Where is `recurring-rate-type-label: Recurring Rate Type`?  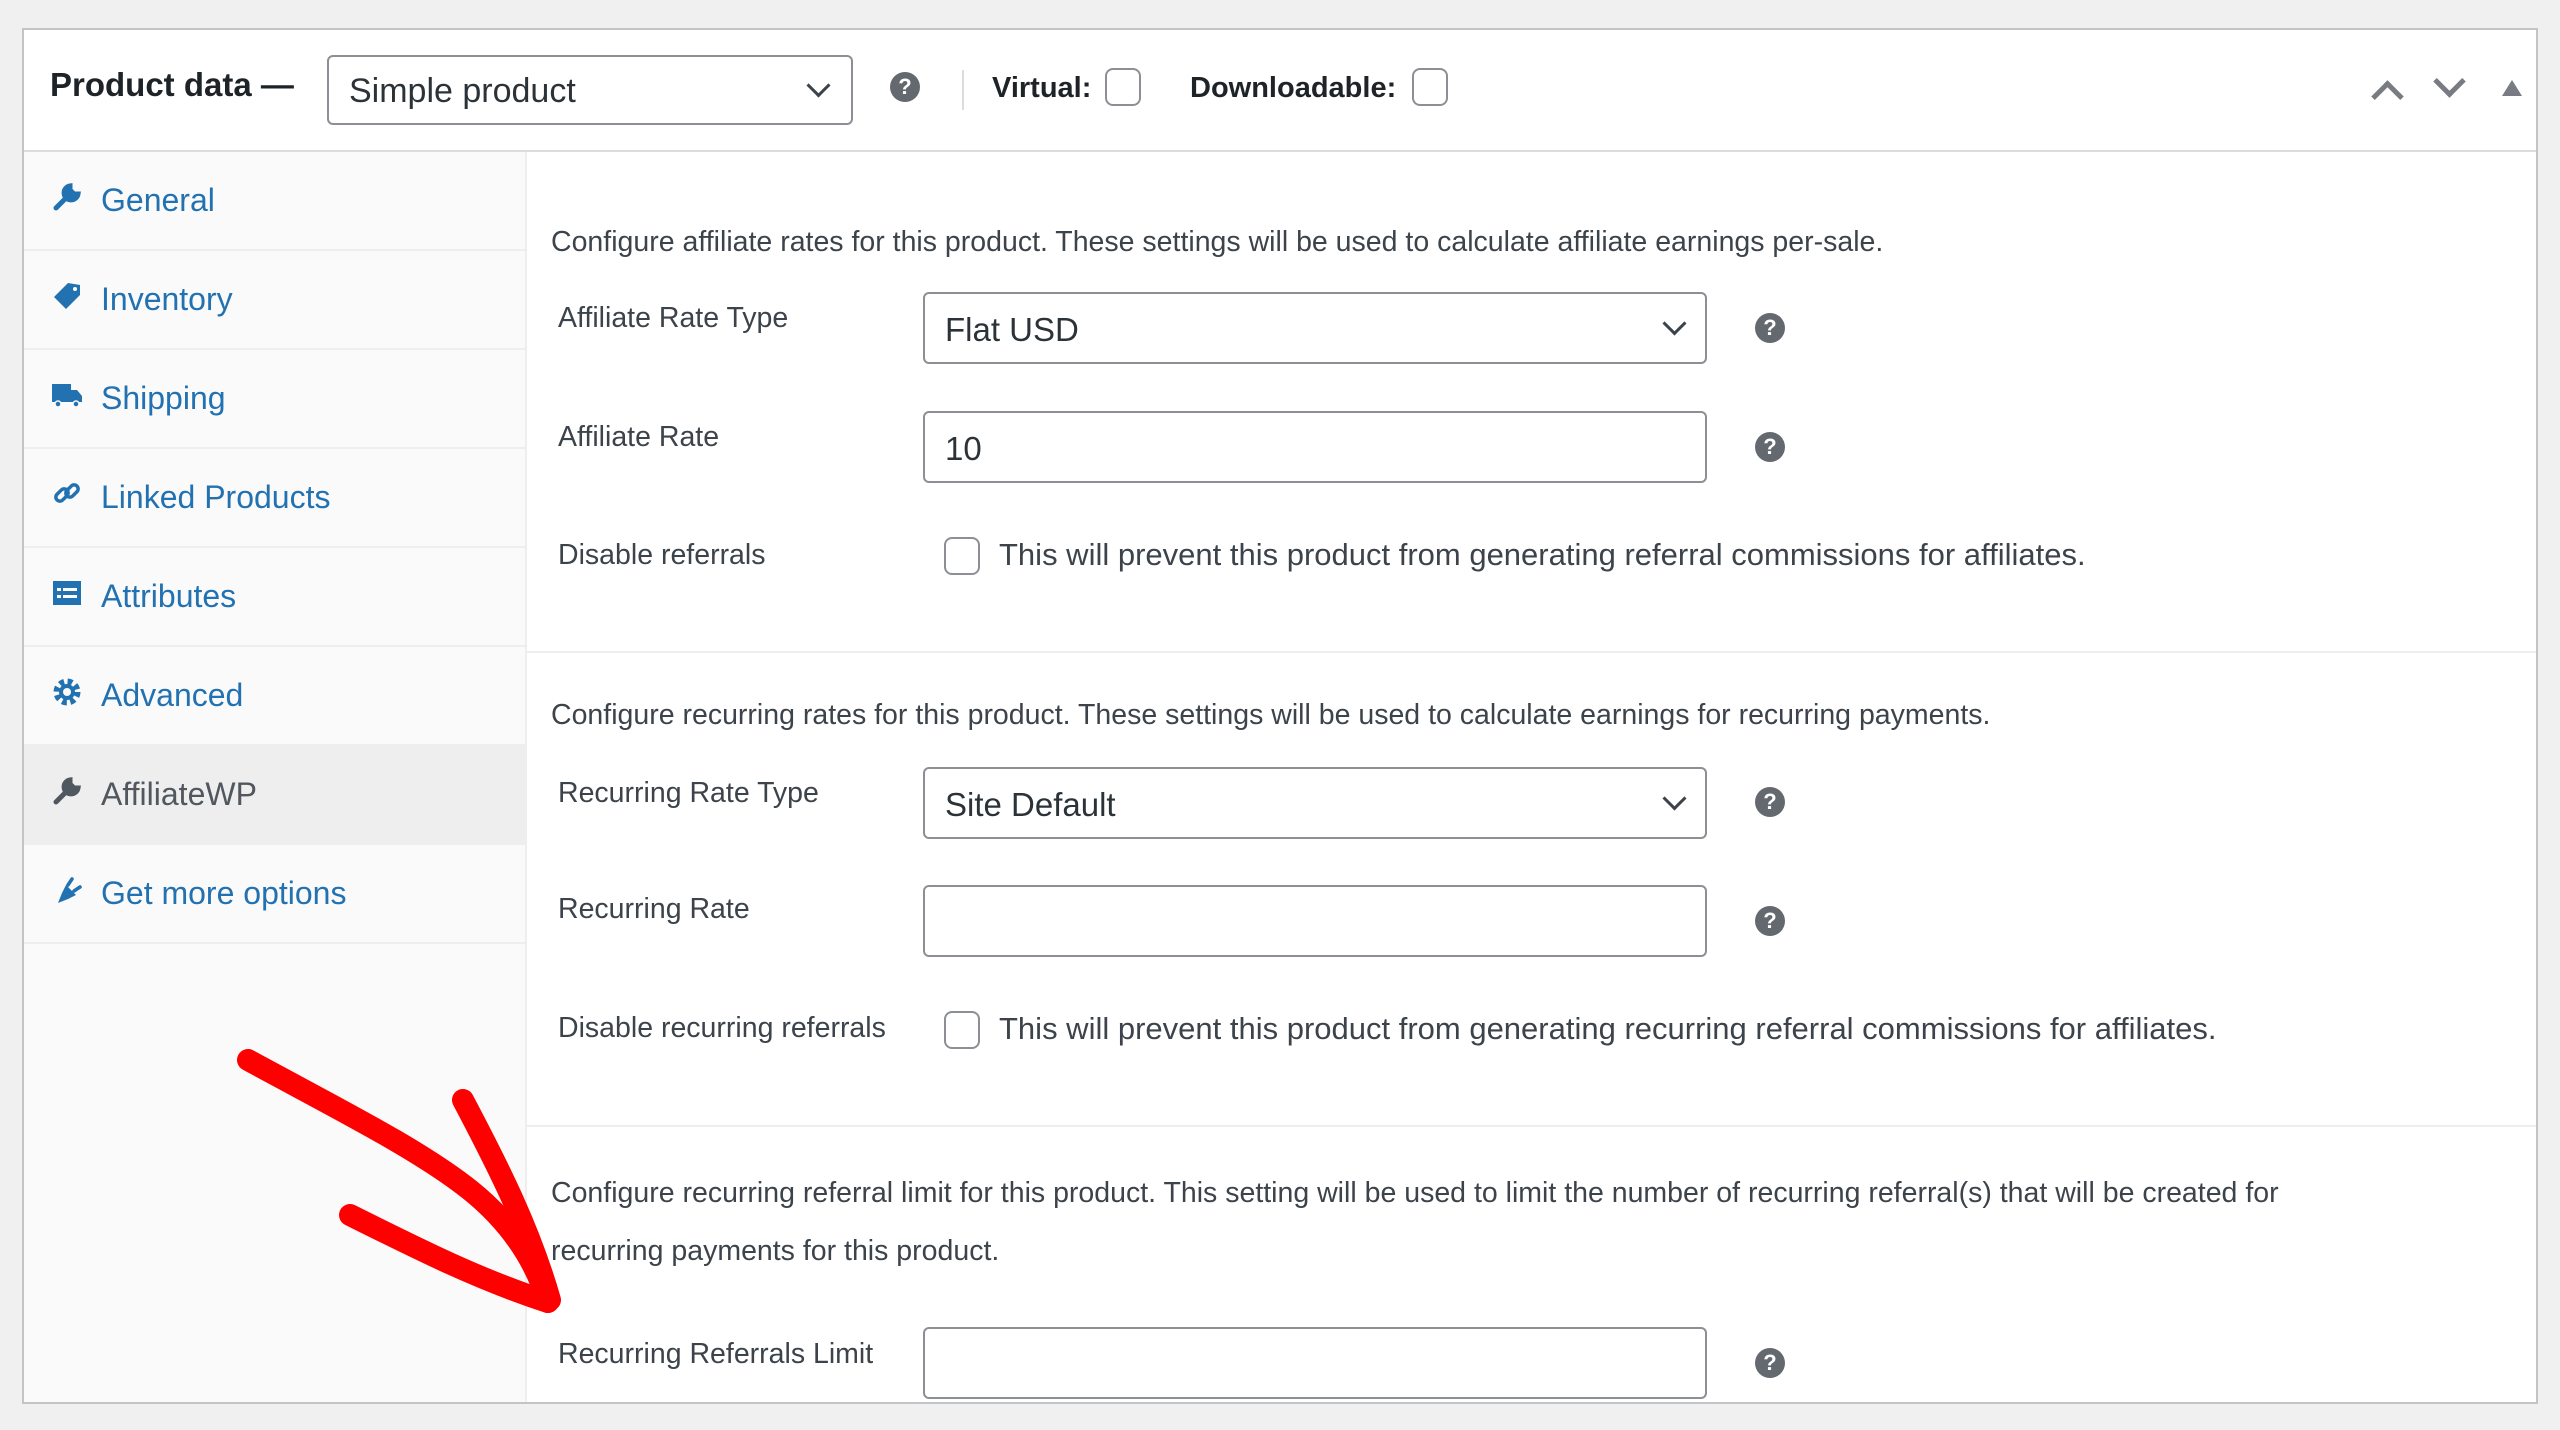
recurring-rate-type-label: Recurring Rate Type is located at coordinates (688, 793).